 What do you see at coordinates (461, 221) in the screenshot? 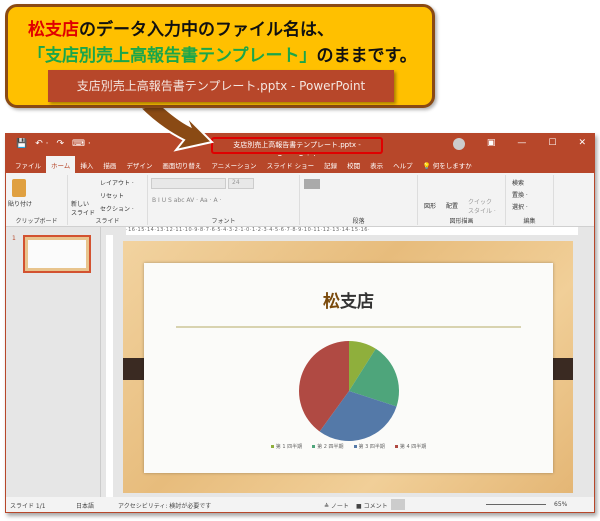
I see `group-label: 図形描画` at bounding box center [461, 221].